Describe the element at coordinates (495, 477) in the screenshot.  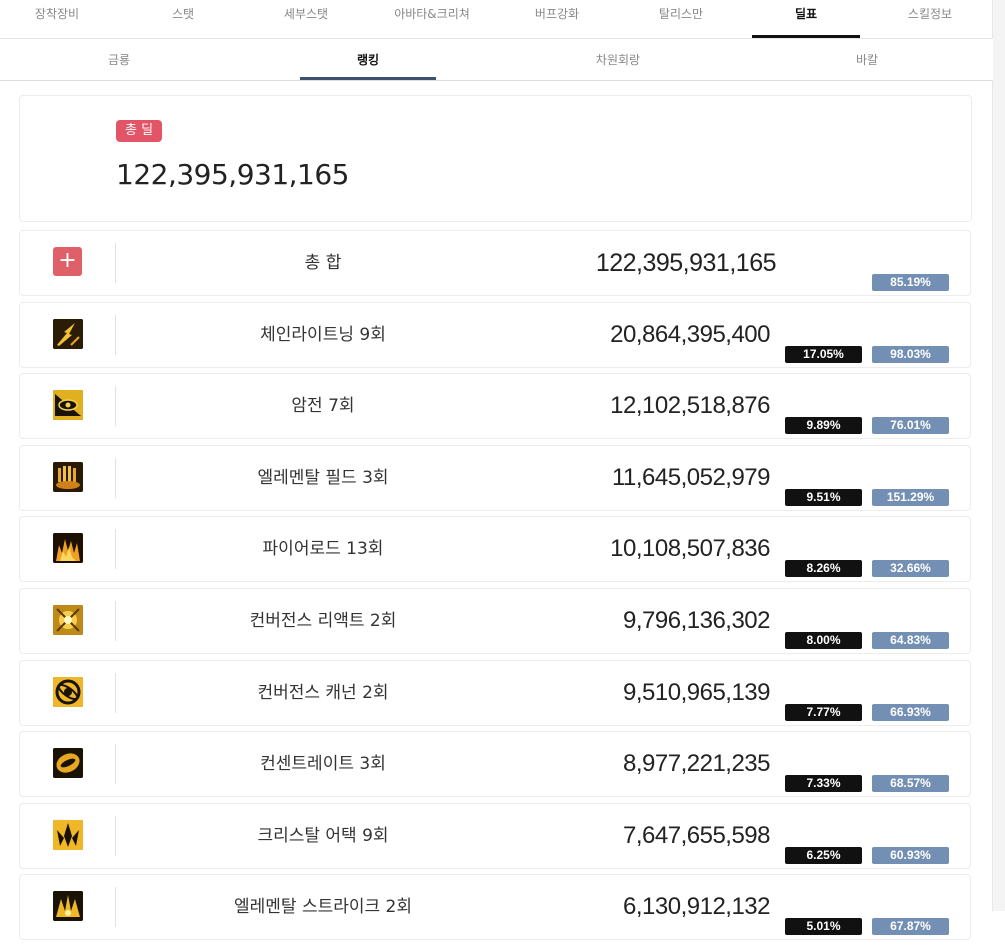
I see `skill-row: 엘레멘탈 필드 3회 11,645,052,979 9.51% 151.29%` at that location.